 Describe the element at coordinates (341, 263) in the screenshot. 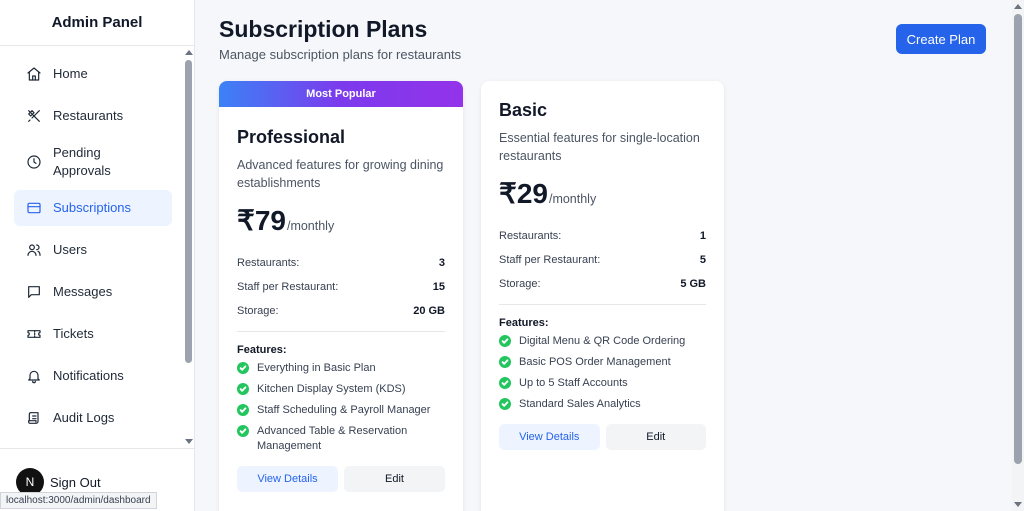

I see `spec-row: Restaurants: 3` at that location.